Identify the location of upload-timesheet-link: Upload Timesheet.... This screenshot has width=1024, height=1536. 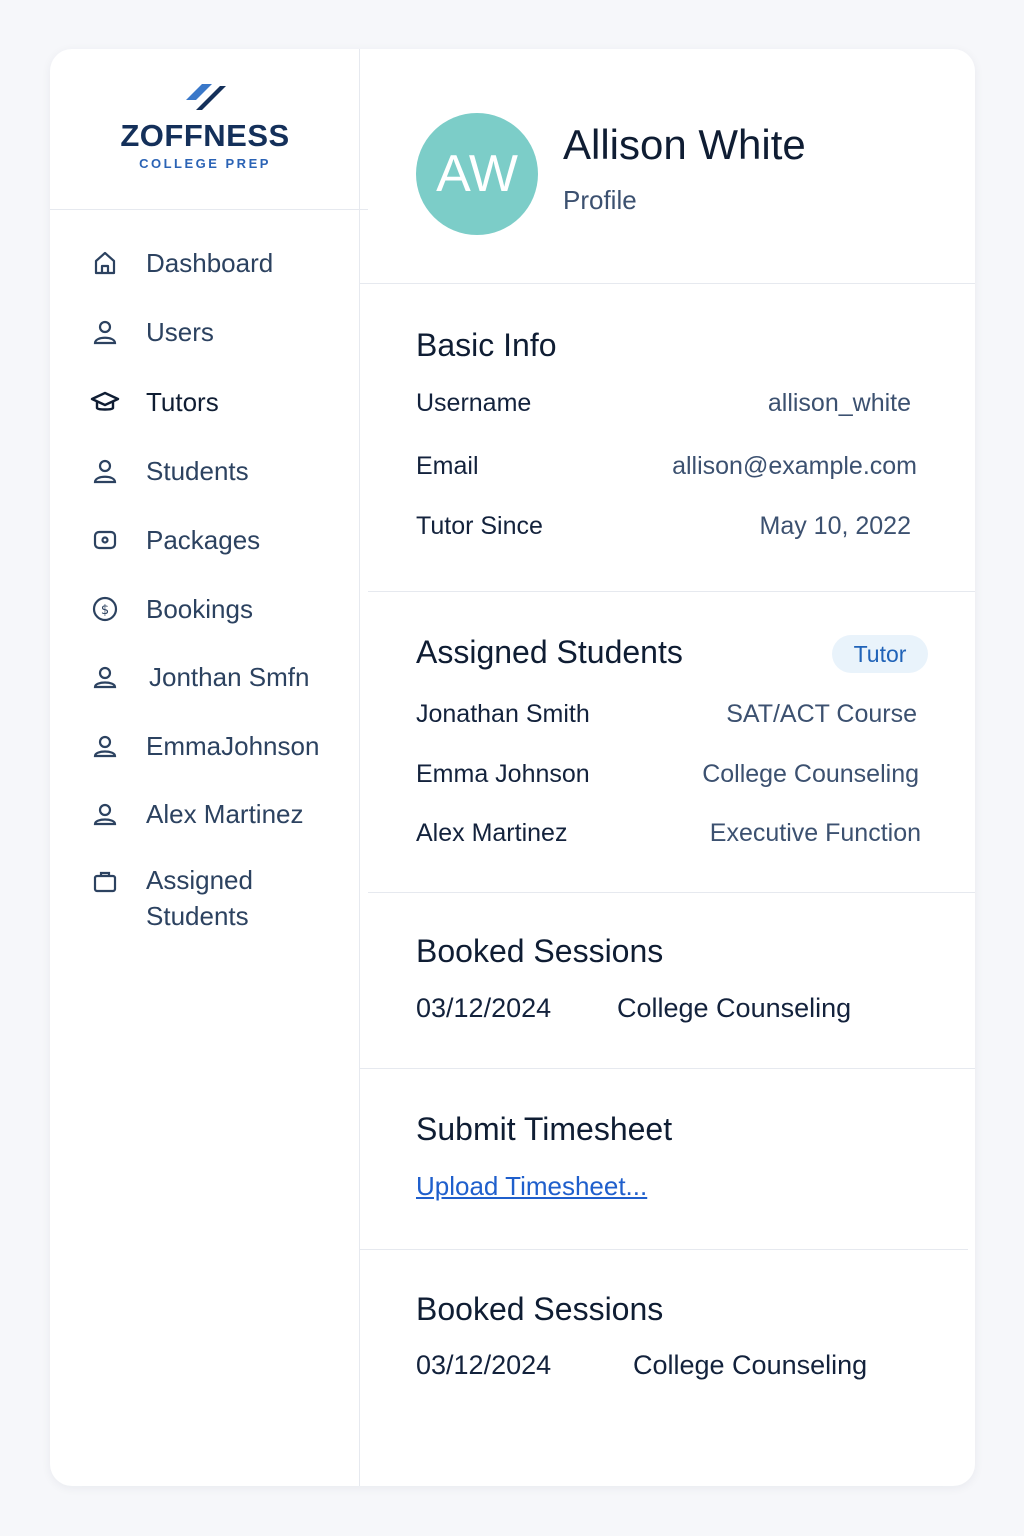
(531, 1186).